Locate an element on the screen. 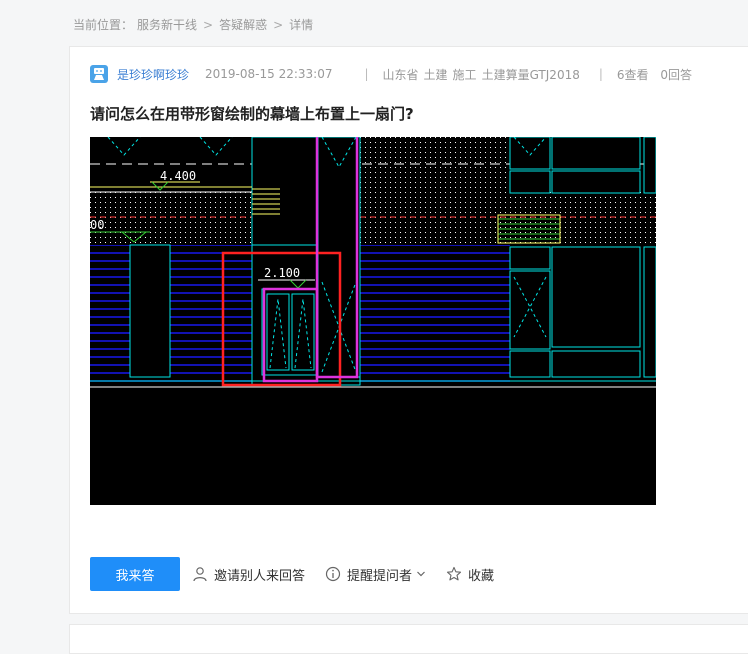 Image resolution: width=748 pixels, height=654 pixels. question-counts: 6查看 0回答 is located at coordinates (658, 74).